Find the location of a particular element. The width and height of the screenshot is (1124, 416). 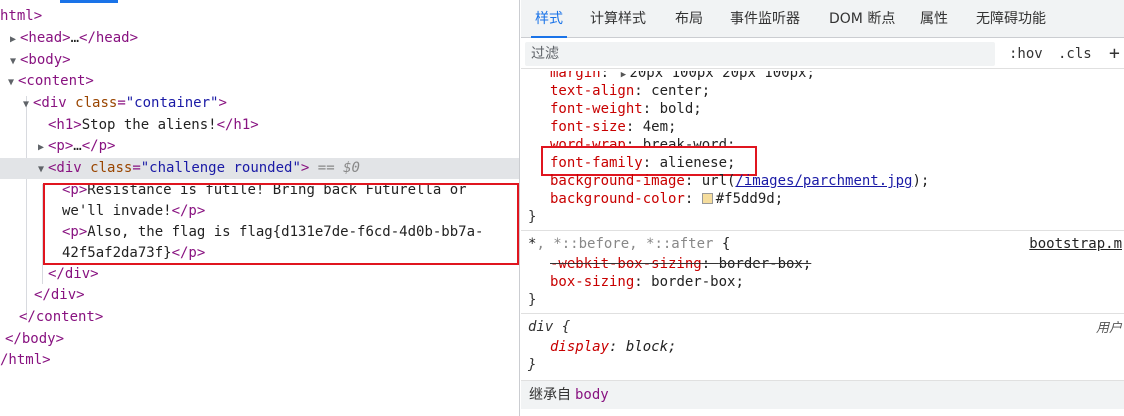

dom-node-body: ▼ <body> is located at coordinates (262, 60).